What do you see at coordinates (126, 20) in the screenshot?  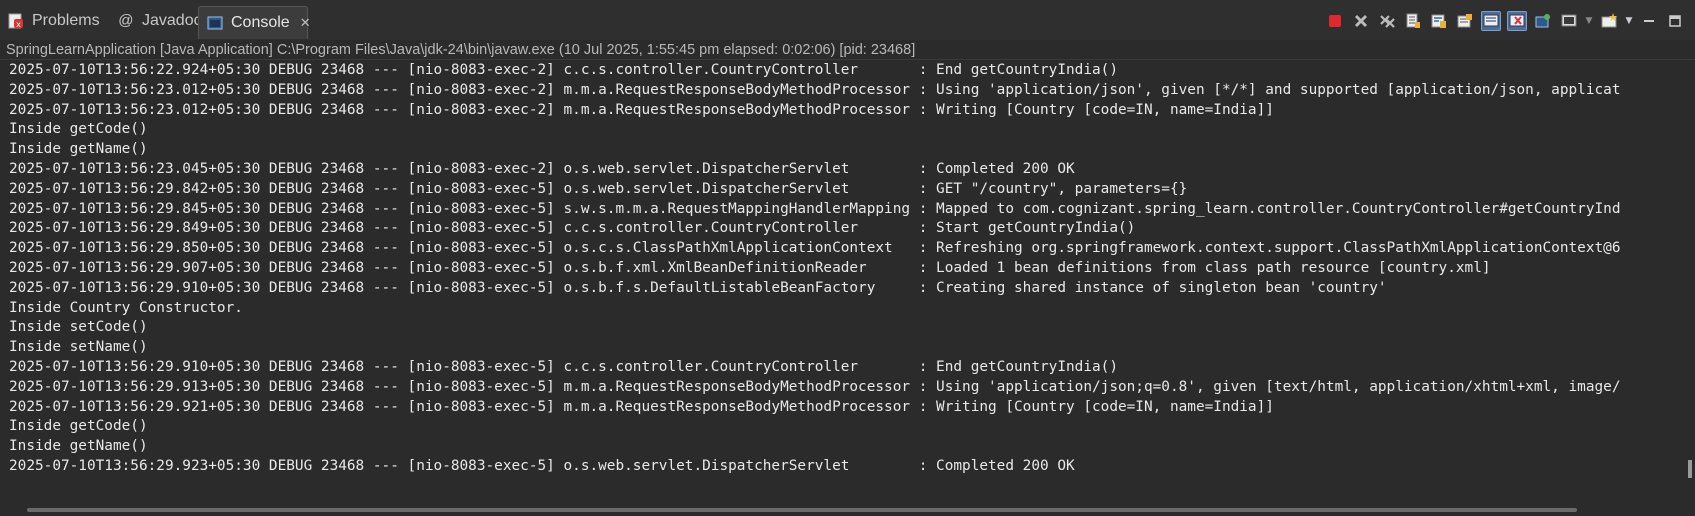 I see `javadoc-icon: @` at bounding box center [126, 20].